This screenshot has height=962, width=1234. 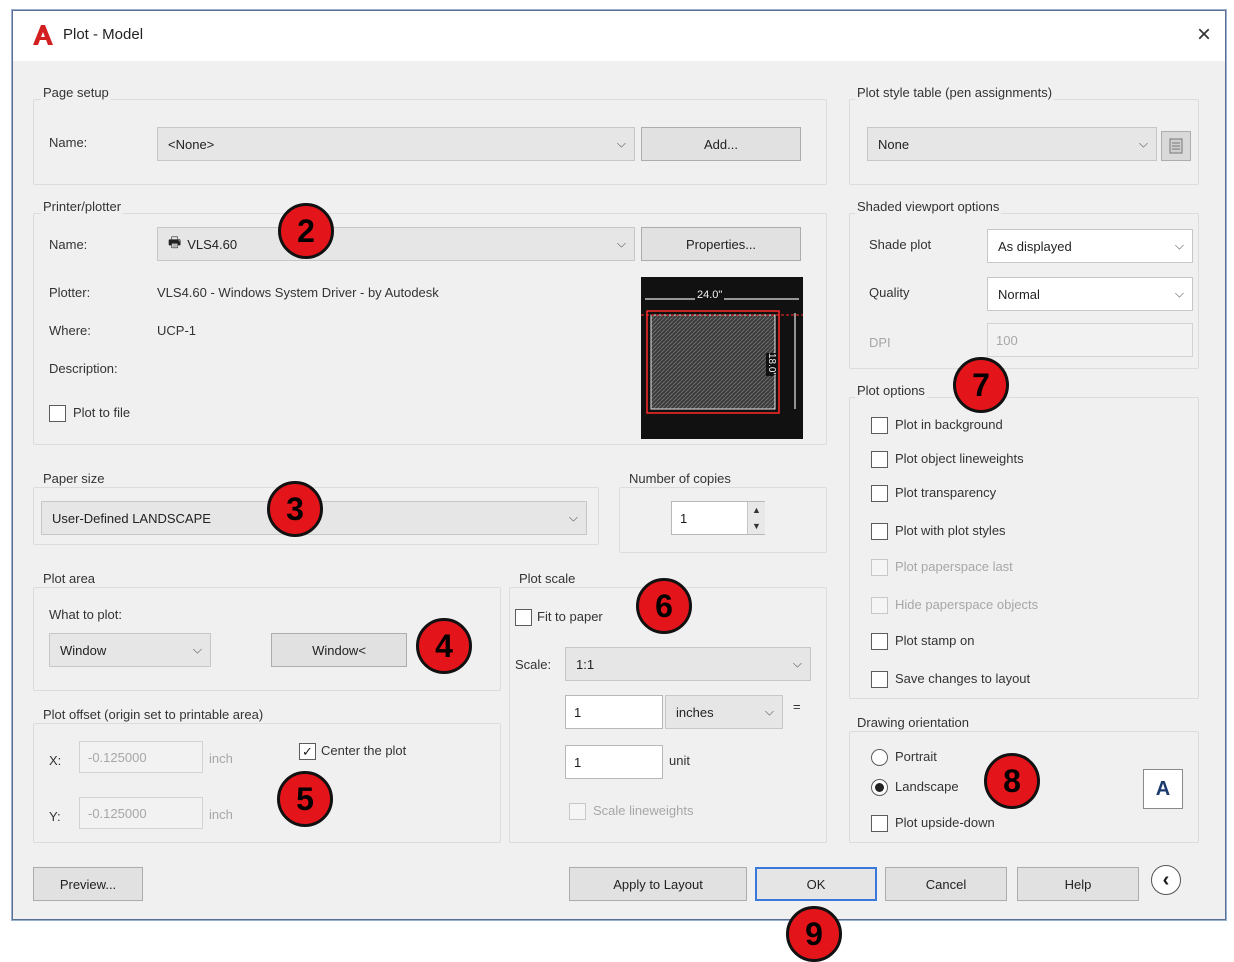 I want to click on scale-unit-label: unit, so click(x=679, y=760).